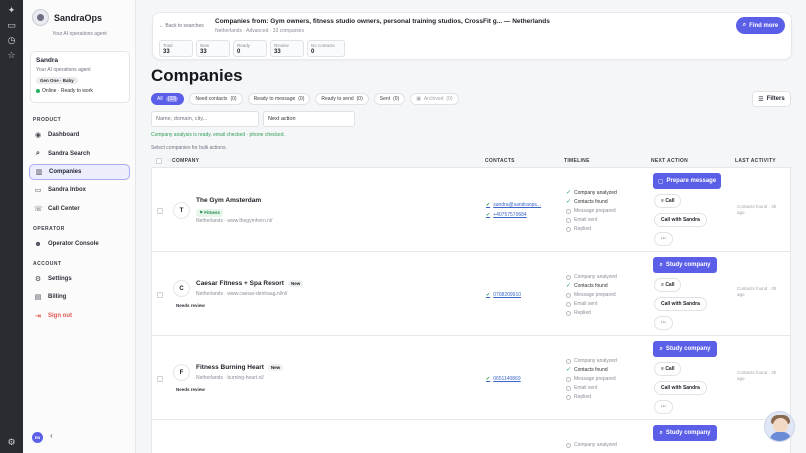 This screenshot has width=806, height=453. What do you see at coordinates (503, 295) in the screenshot?
I see `contact-phone: ✔ 0708209910` at bounding box center [503, 295].